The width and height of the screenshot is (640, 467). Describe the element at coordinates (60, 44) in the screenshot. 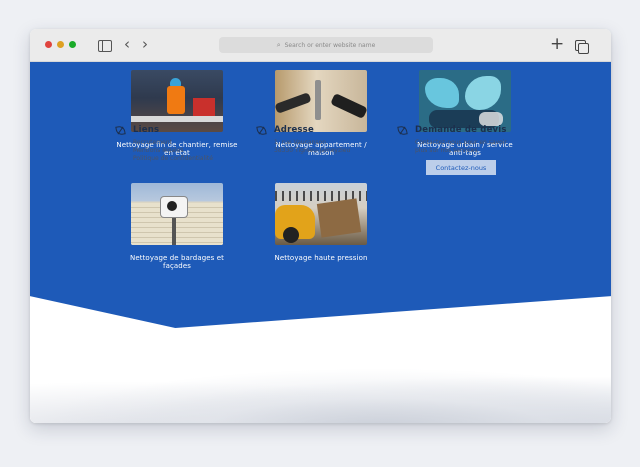

I see `minimize-window-button` at that location.